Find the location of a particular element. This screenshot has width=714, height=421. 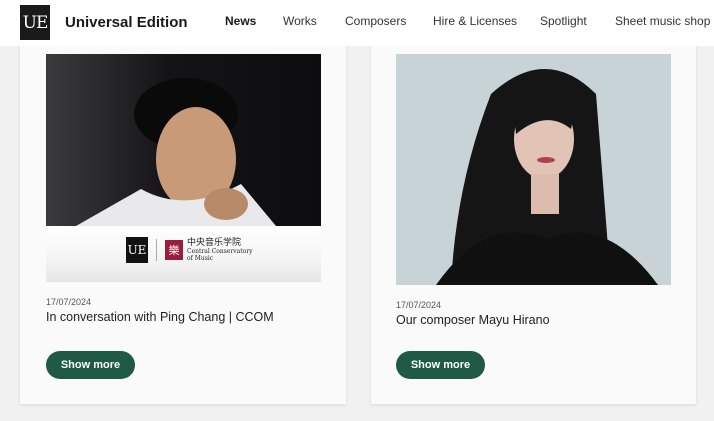

nav-item-spotlight: Spotlight is located at coordinates (563, 21).